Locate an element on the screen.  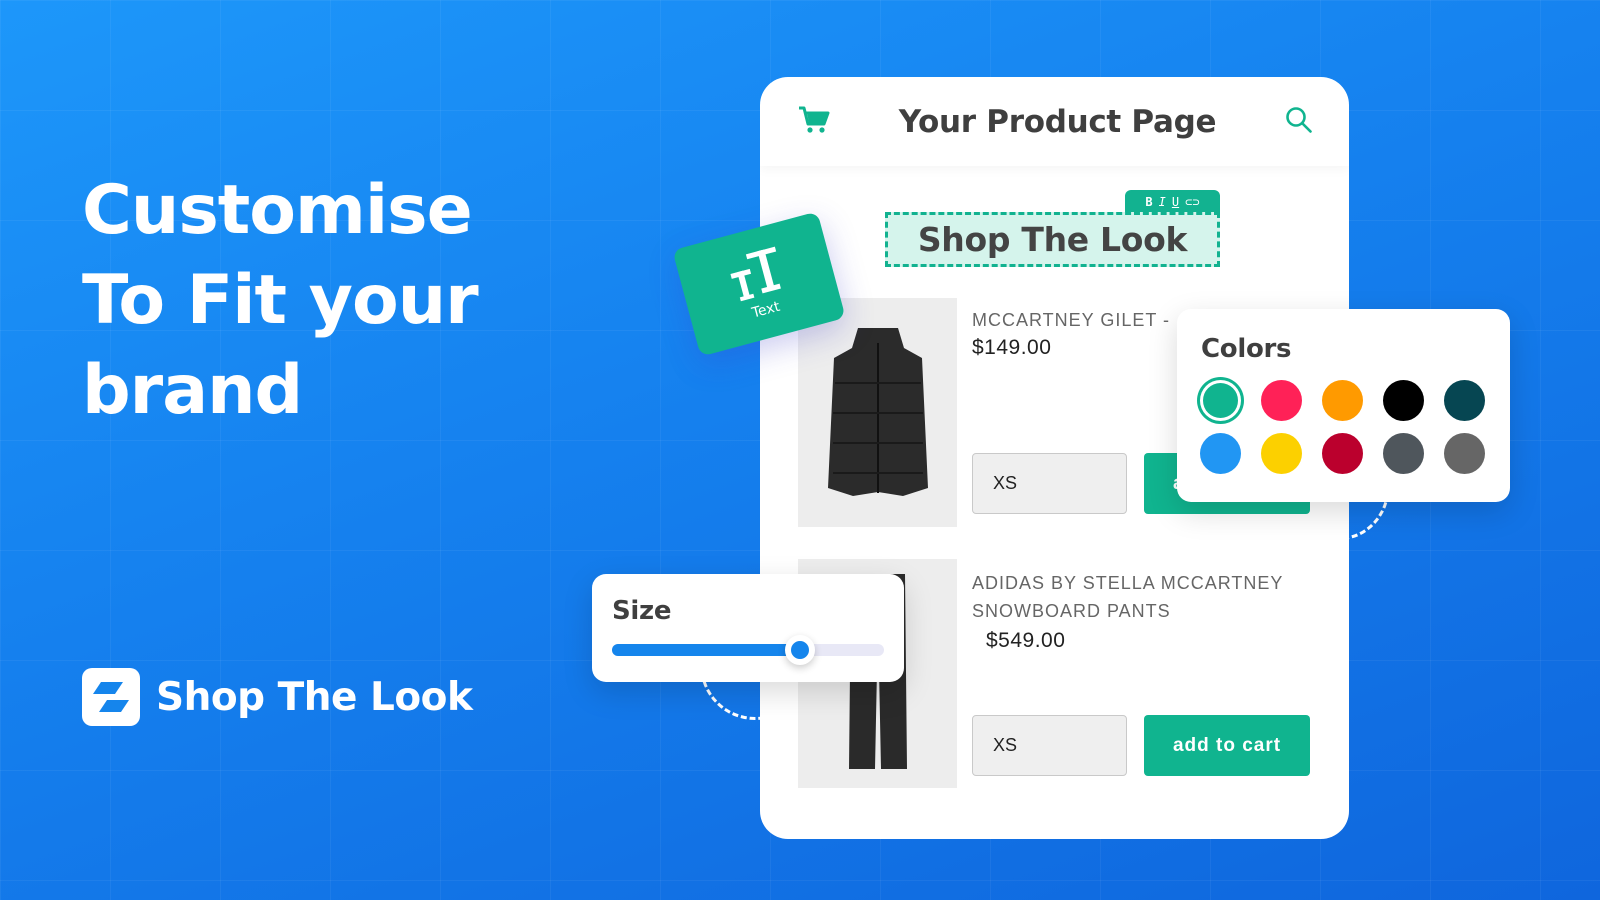
headline-line: brand is located at coordinates (192, 390).